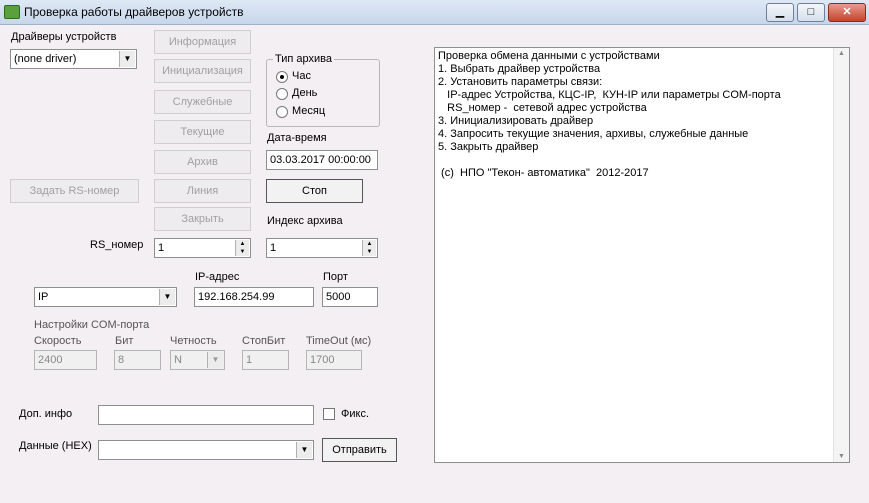 The height and width of the screenshot is (503, 869). I want to click on port-label: Порт, so click(335, 277).